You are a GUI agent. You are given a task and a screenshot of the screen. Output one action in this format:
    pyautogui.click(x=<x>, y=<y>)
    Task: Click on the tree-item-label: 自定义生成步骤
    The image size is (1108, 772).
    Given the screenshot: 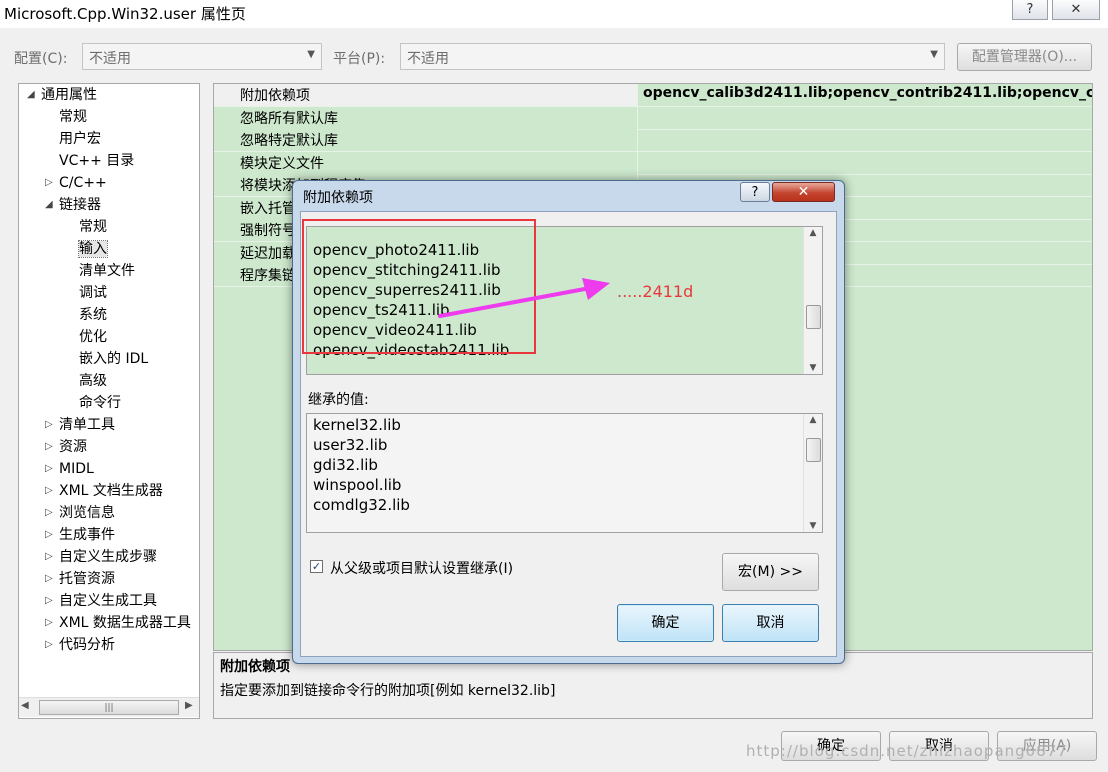 What is the action you would take?
    pyautogui.click(x=108, y=557)
    